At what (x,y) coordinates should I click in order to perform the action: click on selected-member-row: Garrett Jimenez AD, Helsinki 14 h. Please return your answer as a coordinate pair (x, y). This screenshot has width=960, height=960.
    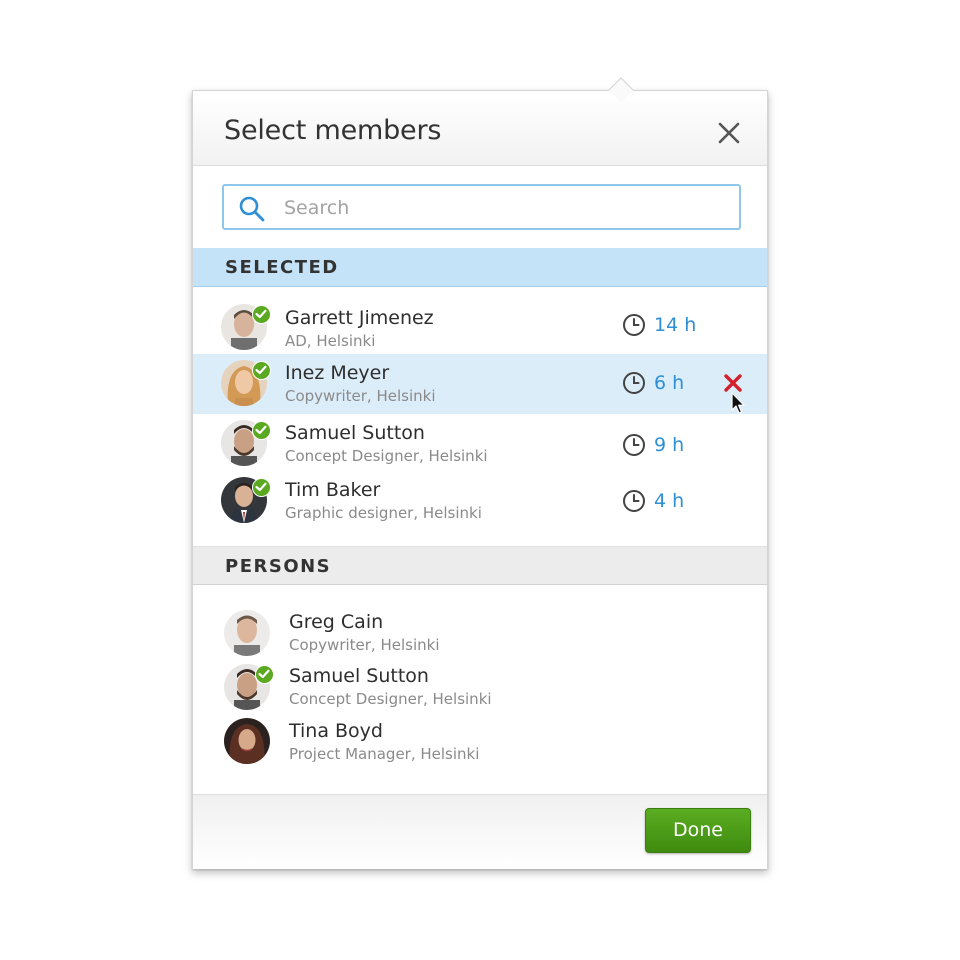
    Looking at the image, I should click on (480, 319).